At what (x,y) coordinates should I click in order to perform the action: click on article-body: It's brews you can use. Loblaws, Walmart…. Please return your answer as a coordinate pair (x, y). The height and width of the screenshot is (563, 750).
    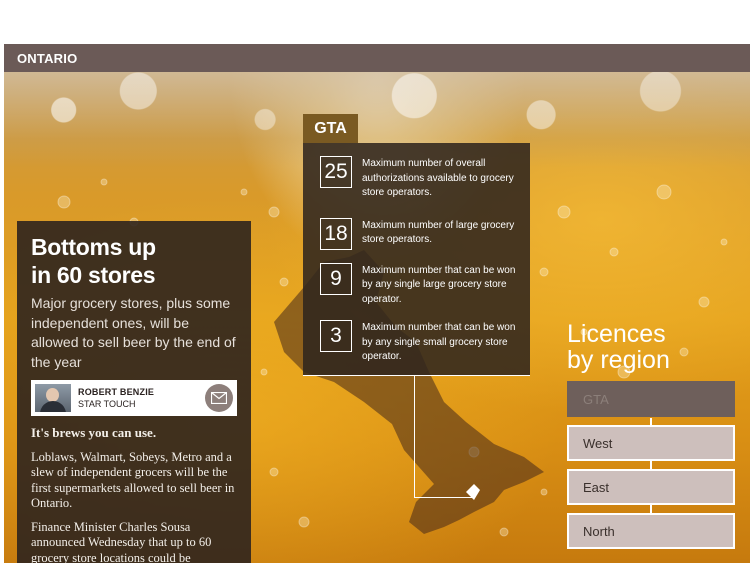
    Looking at the image, I should click on (134, 494).